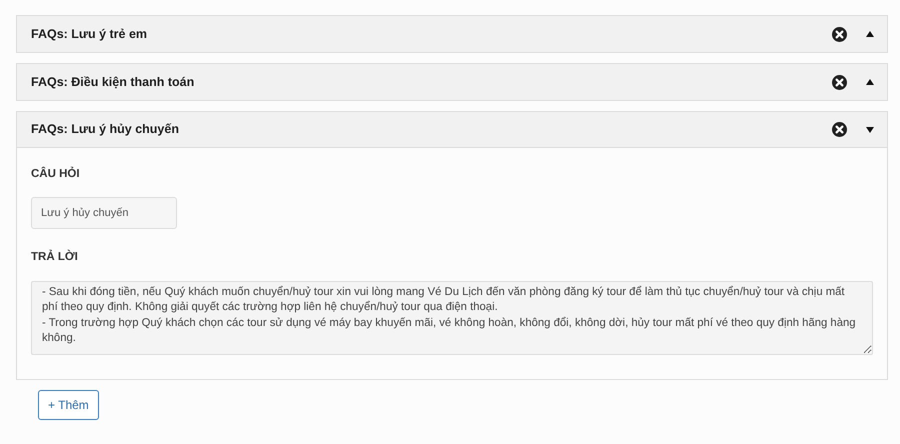 The image size is (900, 444). Describe the element at coordinates (89, 34) in the screenshot. I see `faq-title: FAQs: Lưu ý trẻ em` at that location.